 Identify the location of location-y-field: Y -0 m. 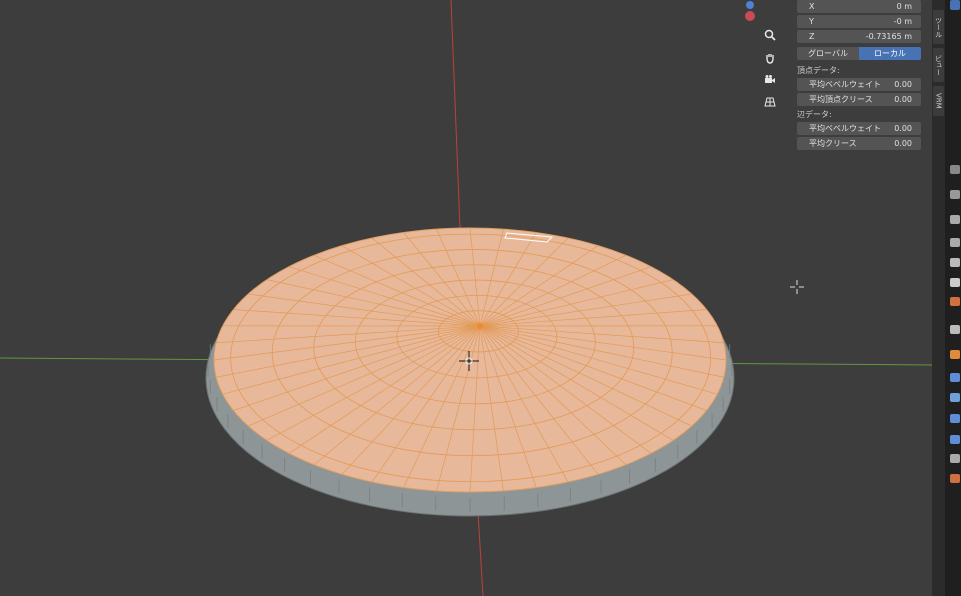
(859, 21).